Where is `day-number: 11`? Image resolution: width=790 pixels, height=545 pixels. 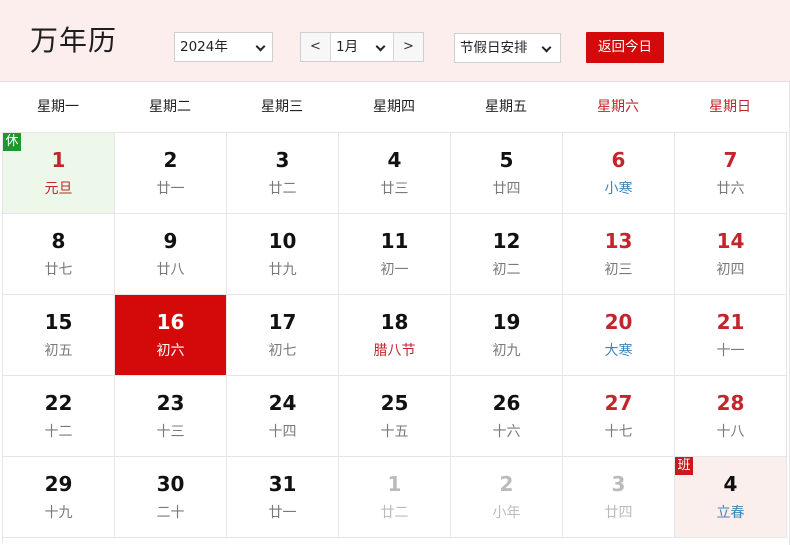 day-number: 11 is located at coordinates (394, 241).